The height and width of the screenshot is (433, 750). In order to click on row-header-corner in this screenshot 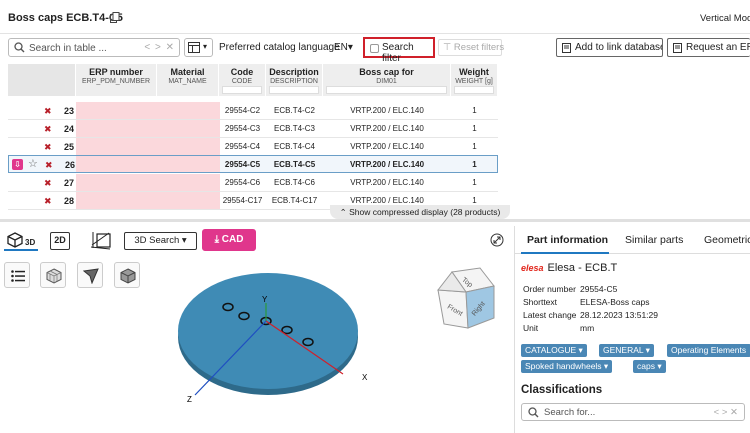, I will do `click(42, 80)`.